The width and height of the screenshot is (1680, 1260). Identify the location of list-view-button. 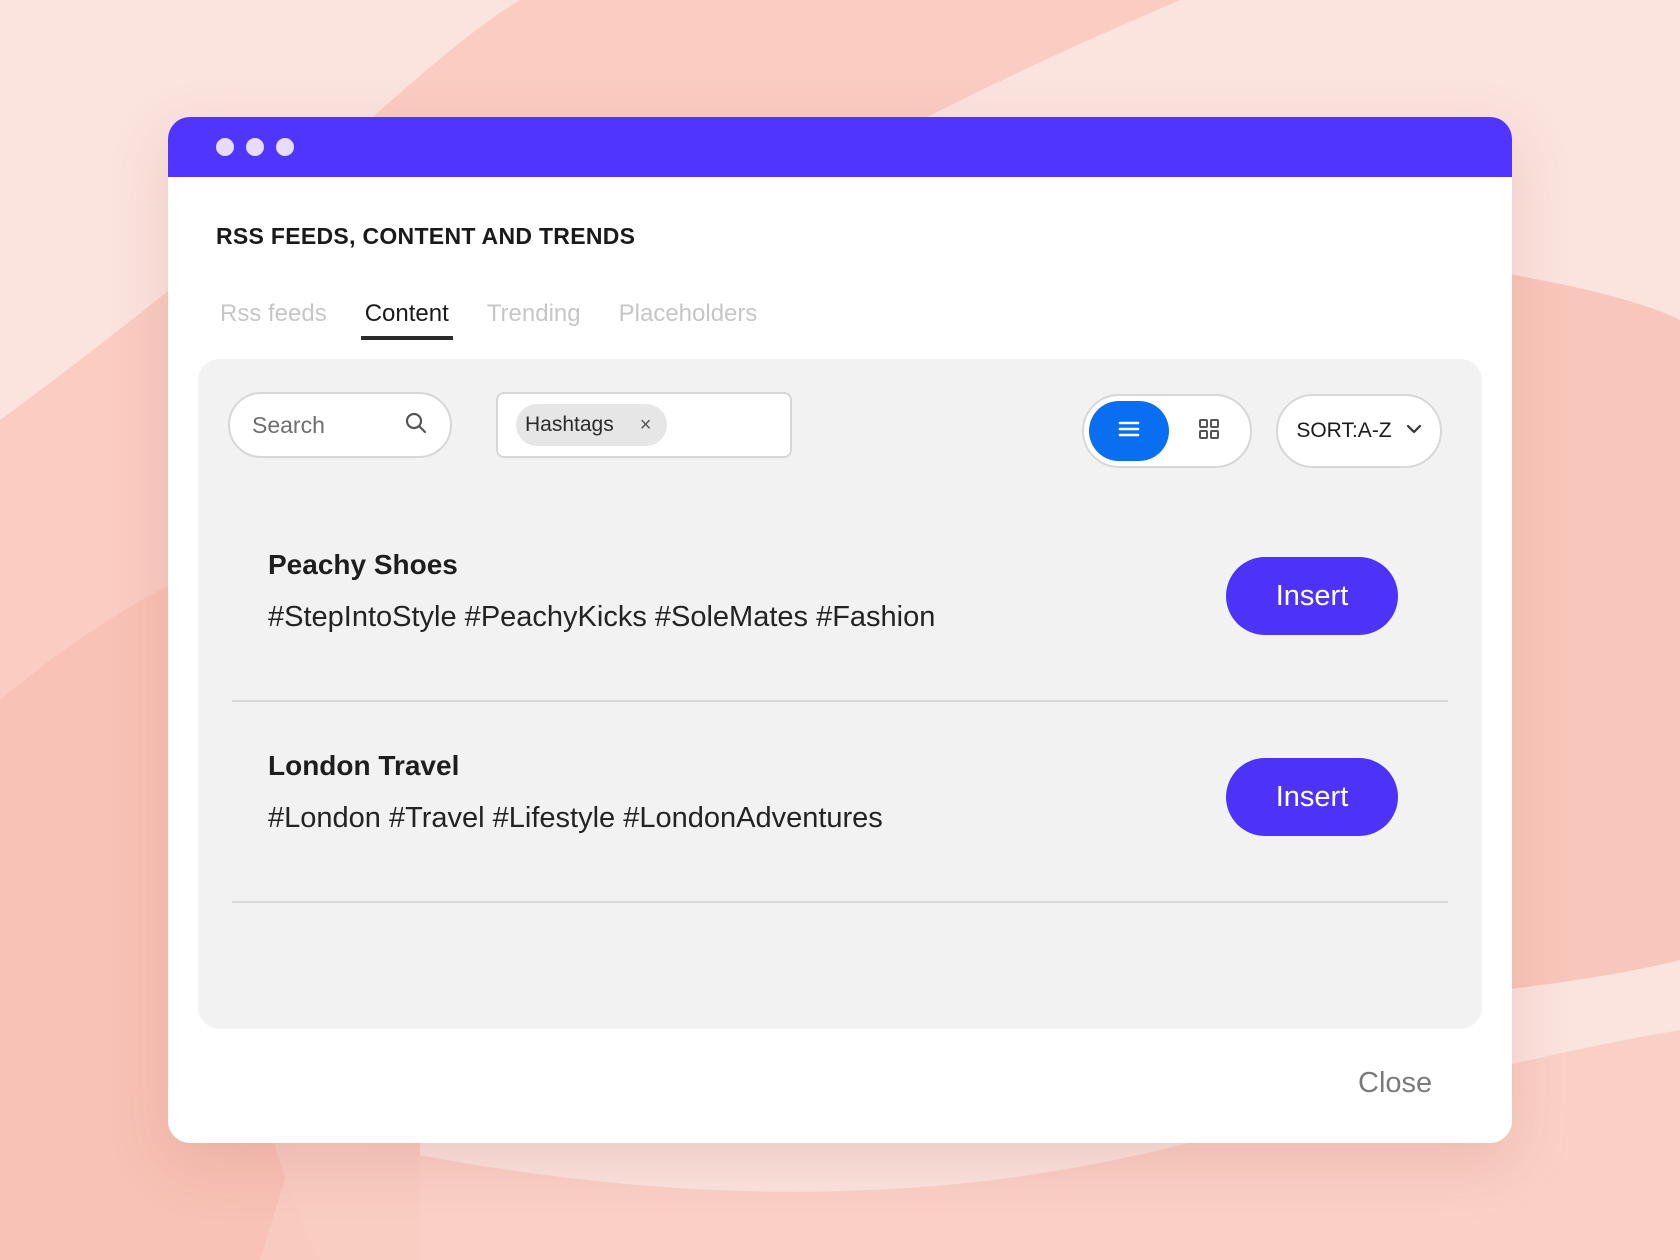
(1129, 431).